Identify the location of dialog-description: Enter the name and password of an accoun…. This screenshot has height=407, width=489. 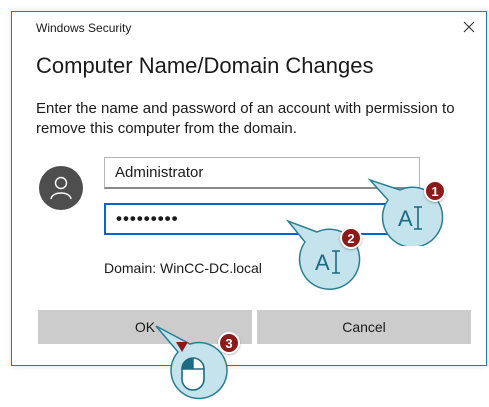
(245, 118).